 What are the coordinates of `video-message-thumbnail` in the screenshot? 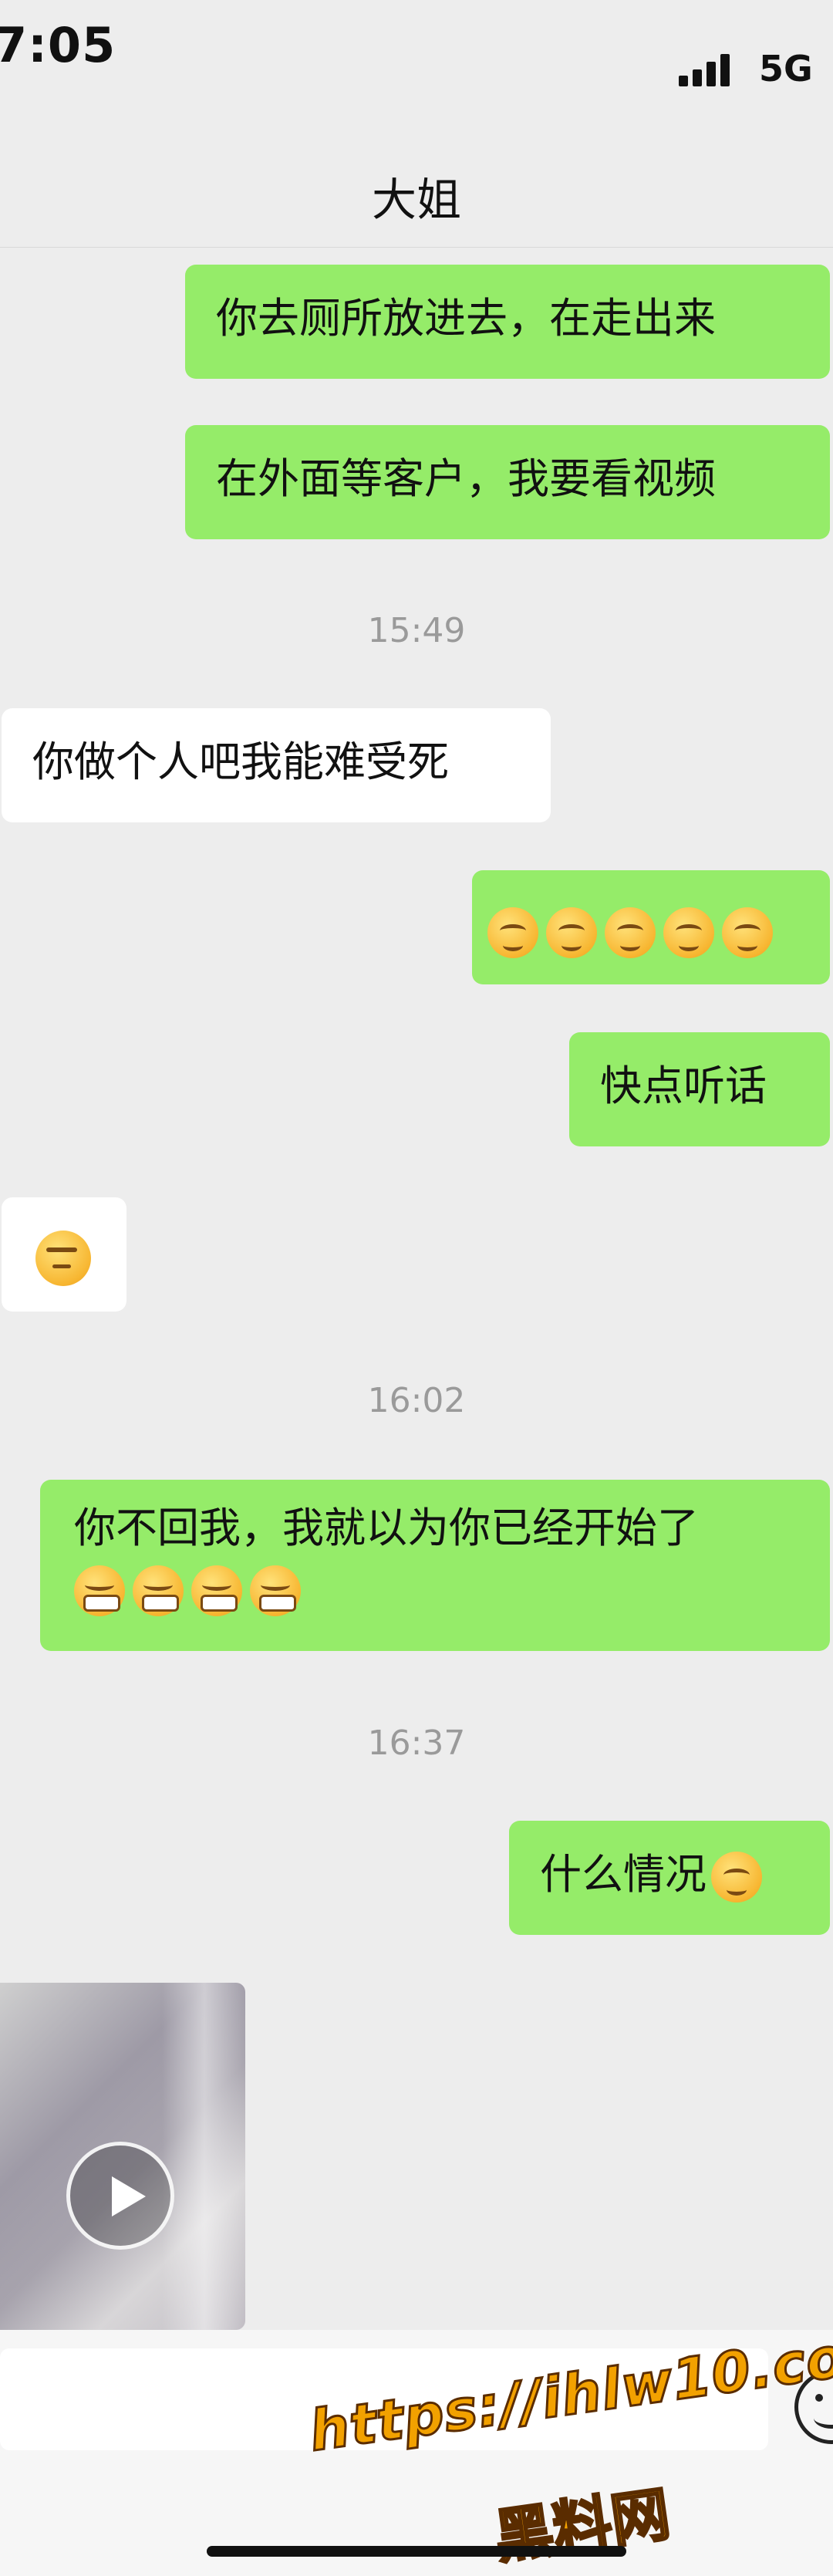 It's located at (122, 2156).